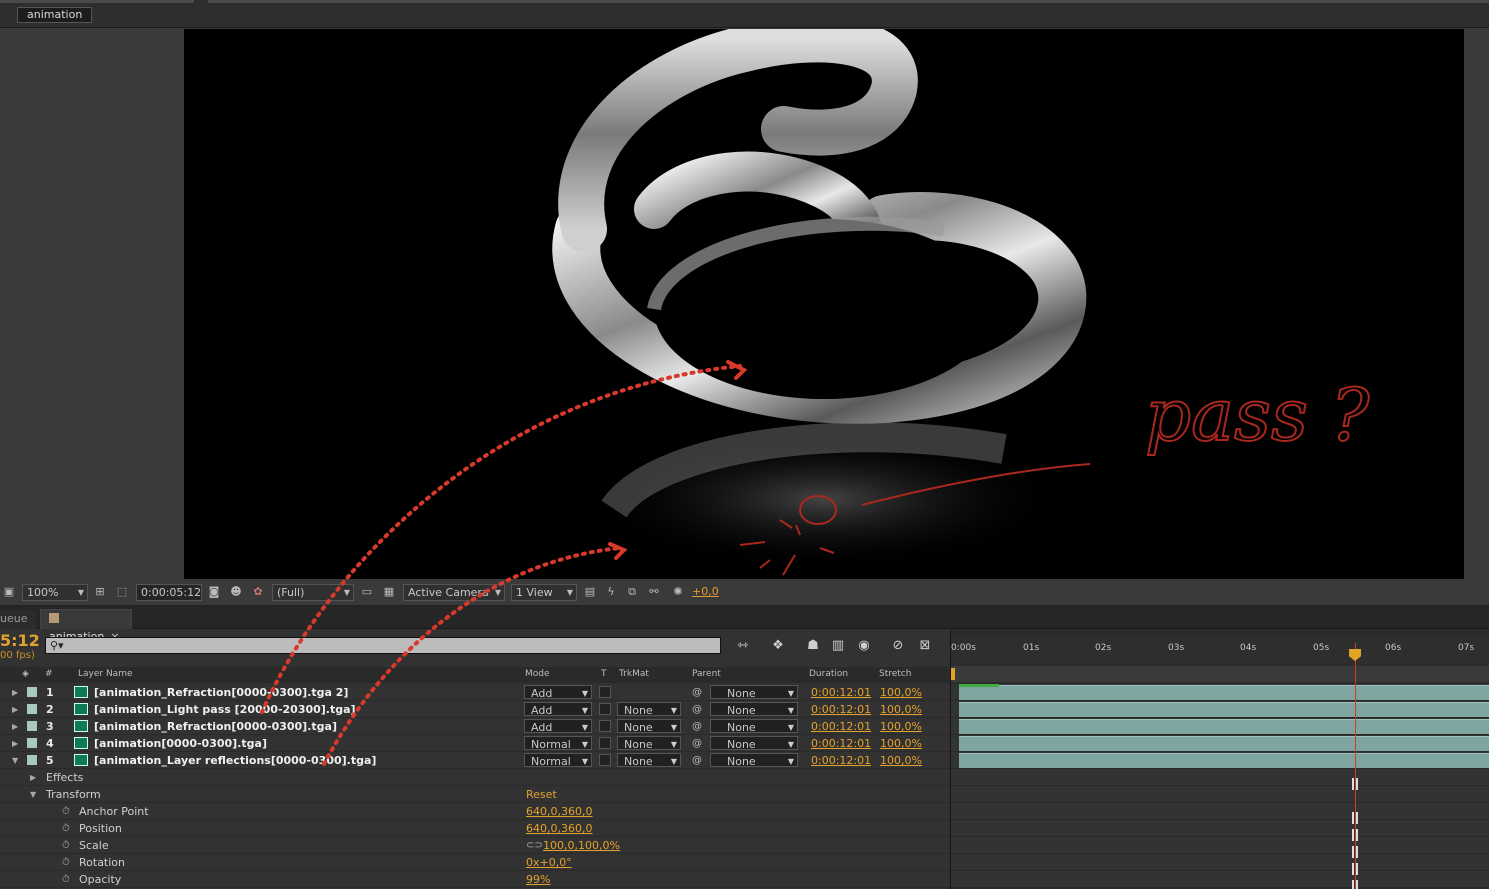 The image size is (1489, 889). I want to click on show-snapshot-icon: ☻, so click(236, 592).